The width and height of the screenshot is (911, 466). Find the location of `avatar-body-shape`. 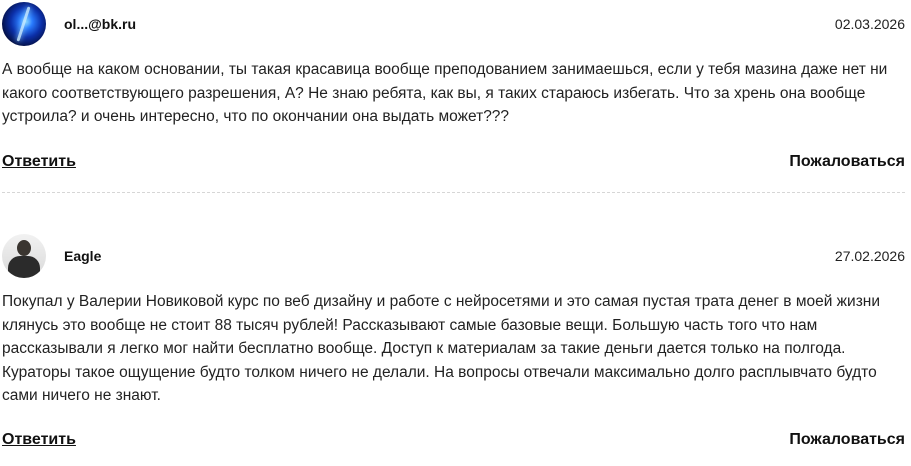

avatar-body-shape is located at coordinates (24, 267).